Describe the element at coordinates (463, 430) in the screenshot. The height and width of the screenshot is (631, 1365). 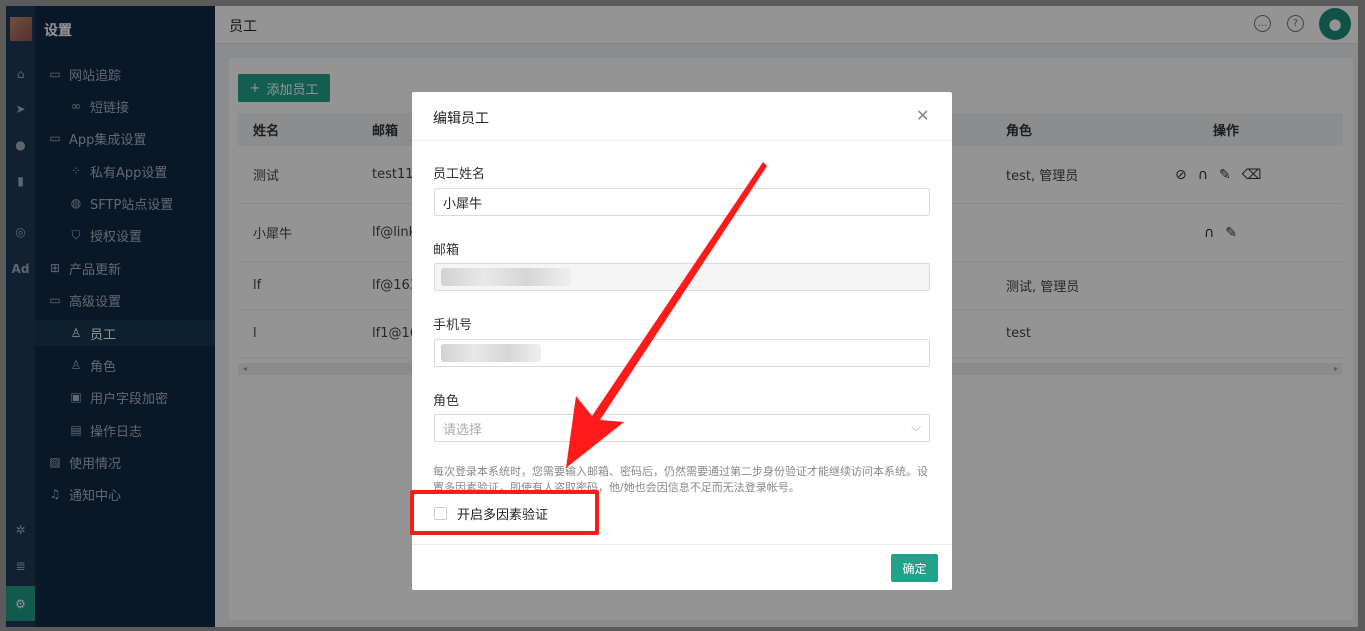
I see `role-select-placeholder: 请选择` at that location.